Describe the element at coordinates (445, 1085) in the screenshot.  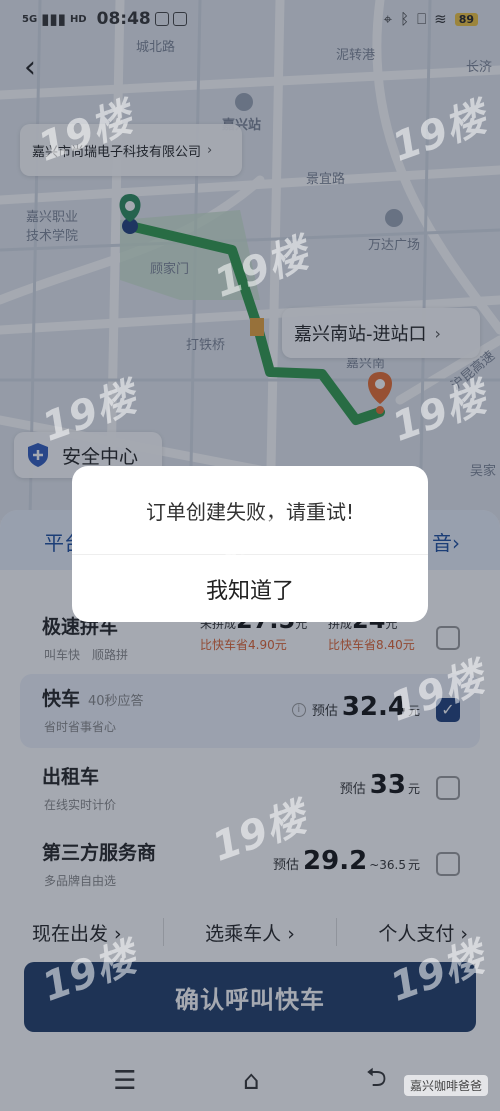
I see `account-watermark: 嘉兴咖啡爸爸` at that location.